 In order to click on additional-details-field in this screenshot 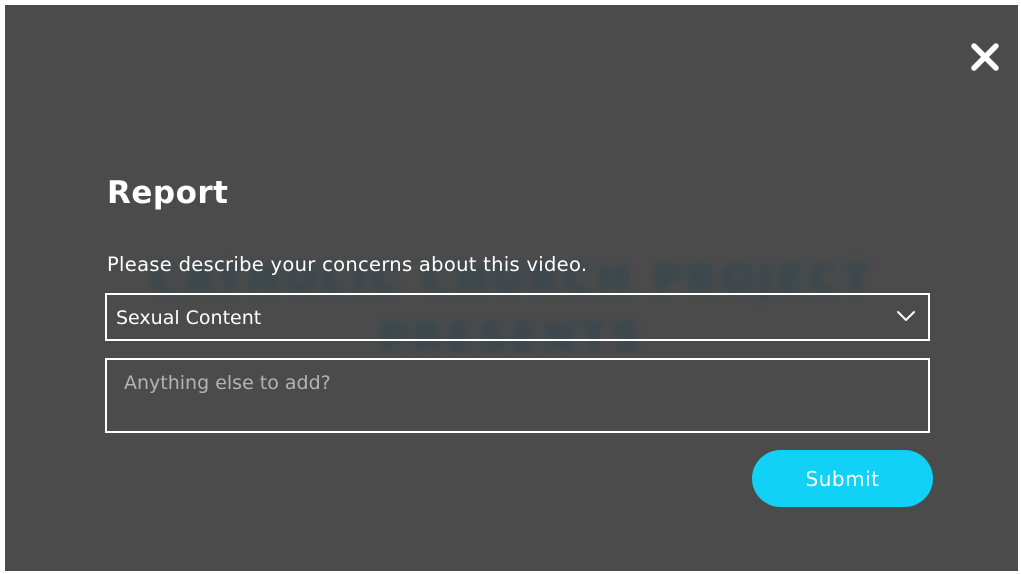, I will do `click(517, 395)`.